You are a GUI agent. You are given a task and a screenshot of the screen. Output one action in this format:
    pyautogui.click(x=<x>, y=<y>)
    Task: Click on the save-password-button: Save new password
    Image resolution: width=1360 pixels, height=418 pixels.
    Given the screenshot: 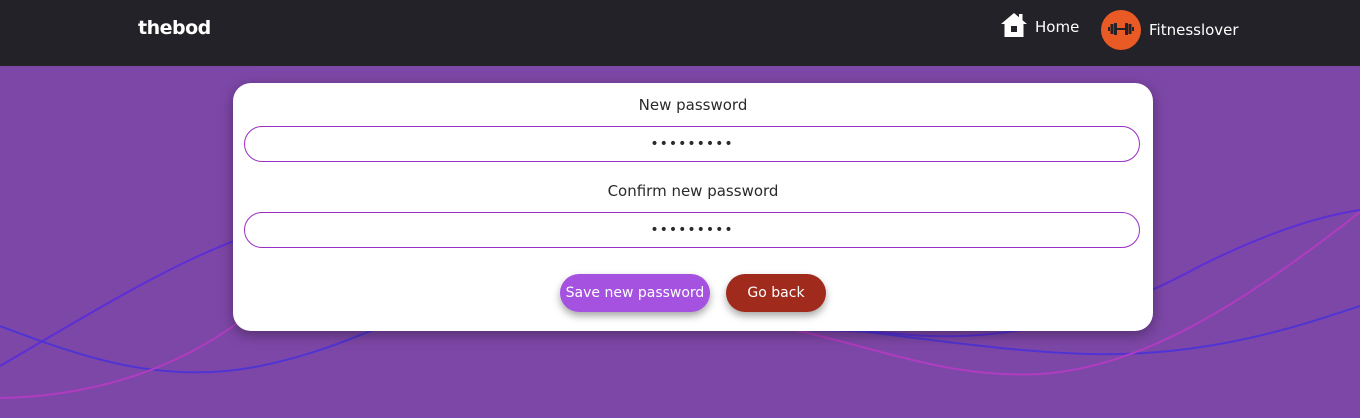 What is the action you would take?
    pyautogui.click(x=635, y=293)
    